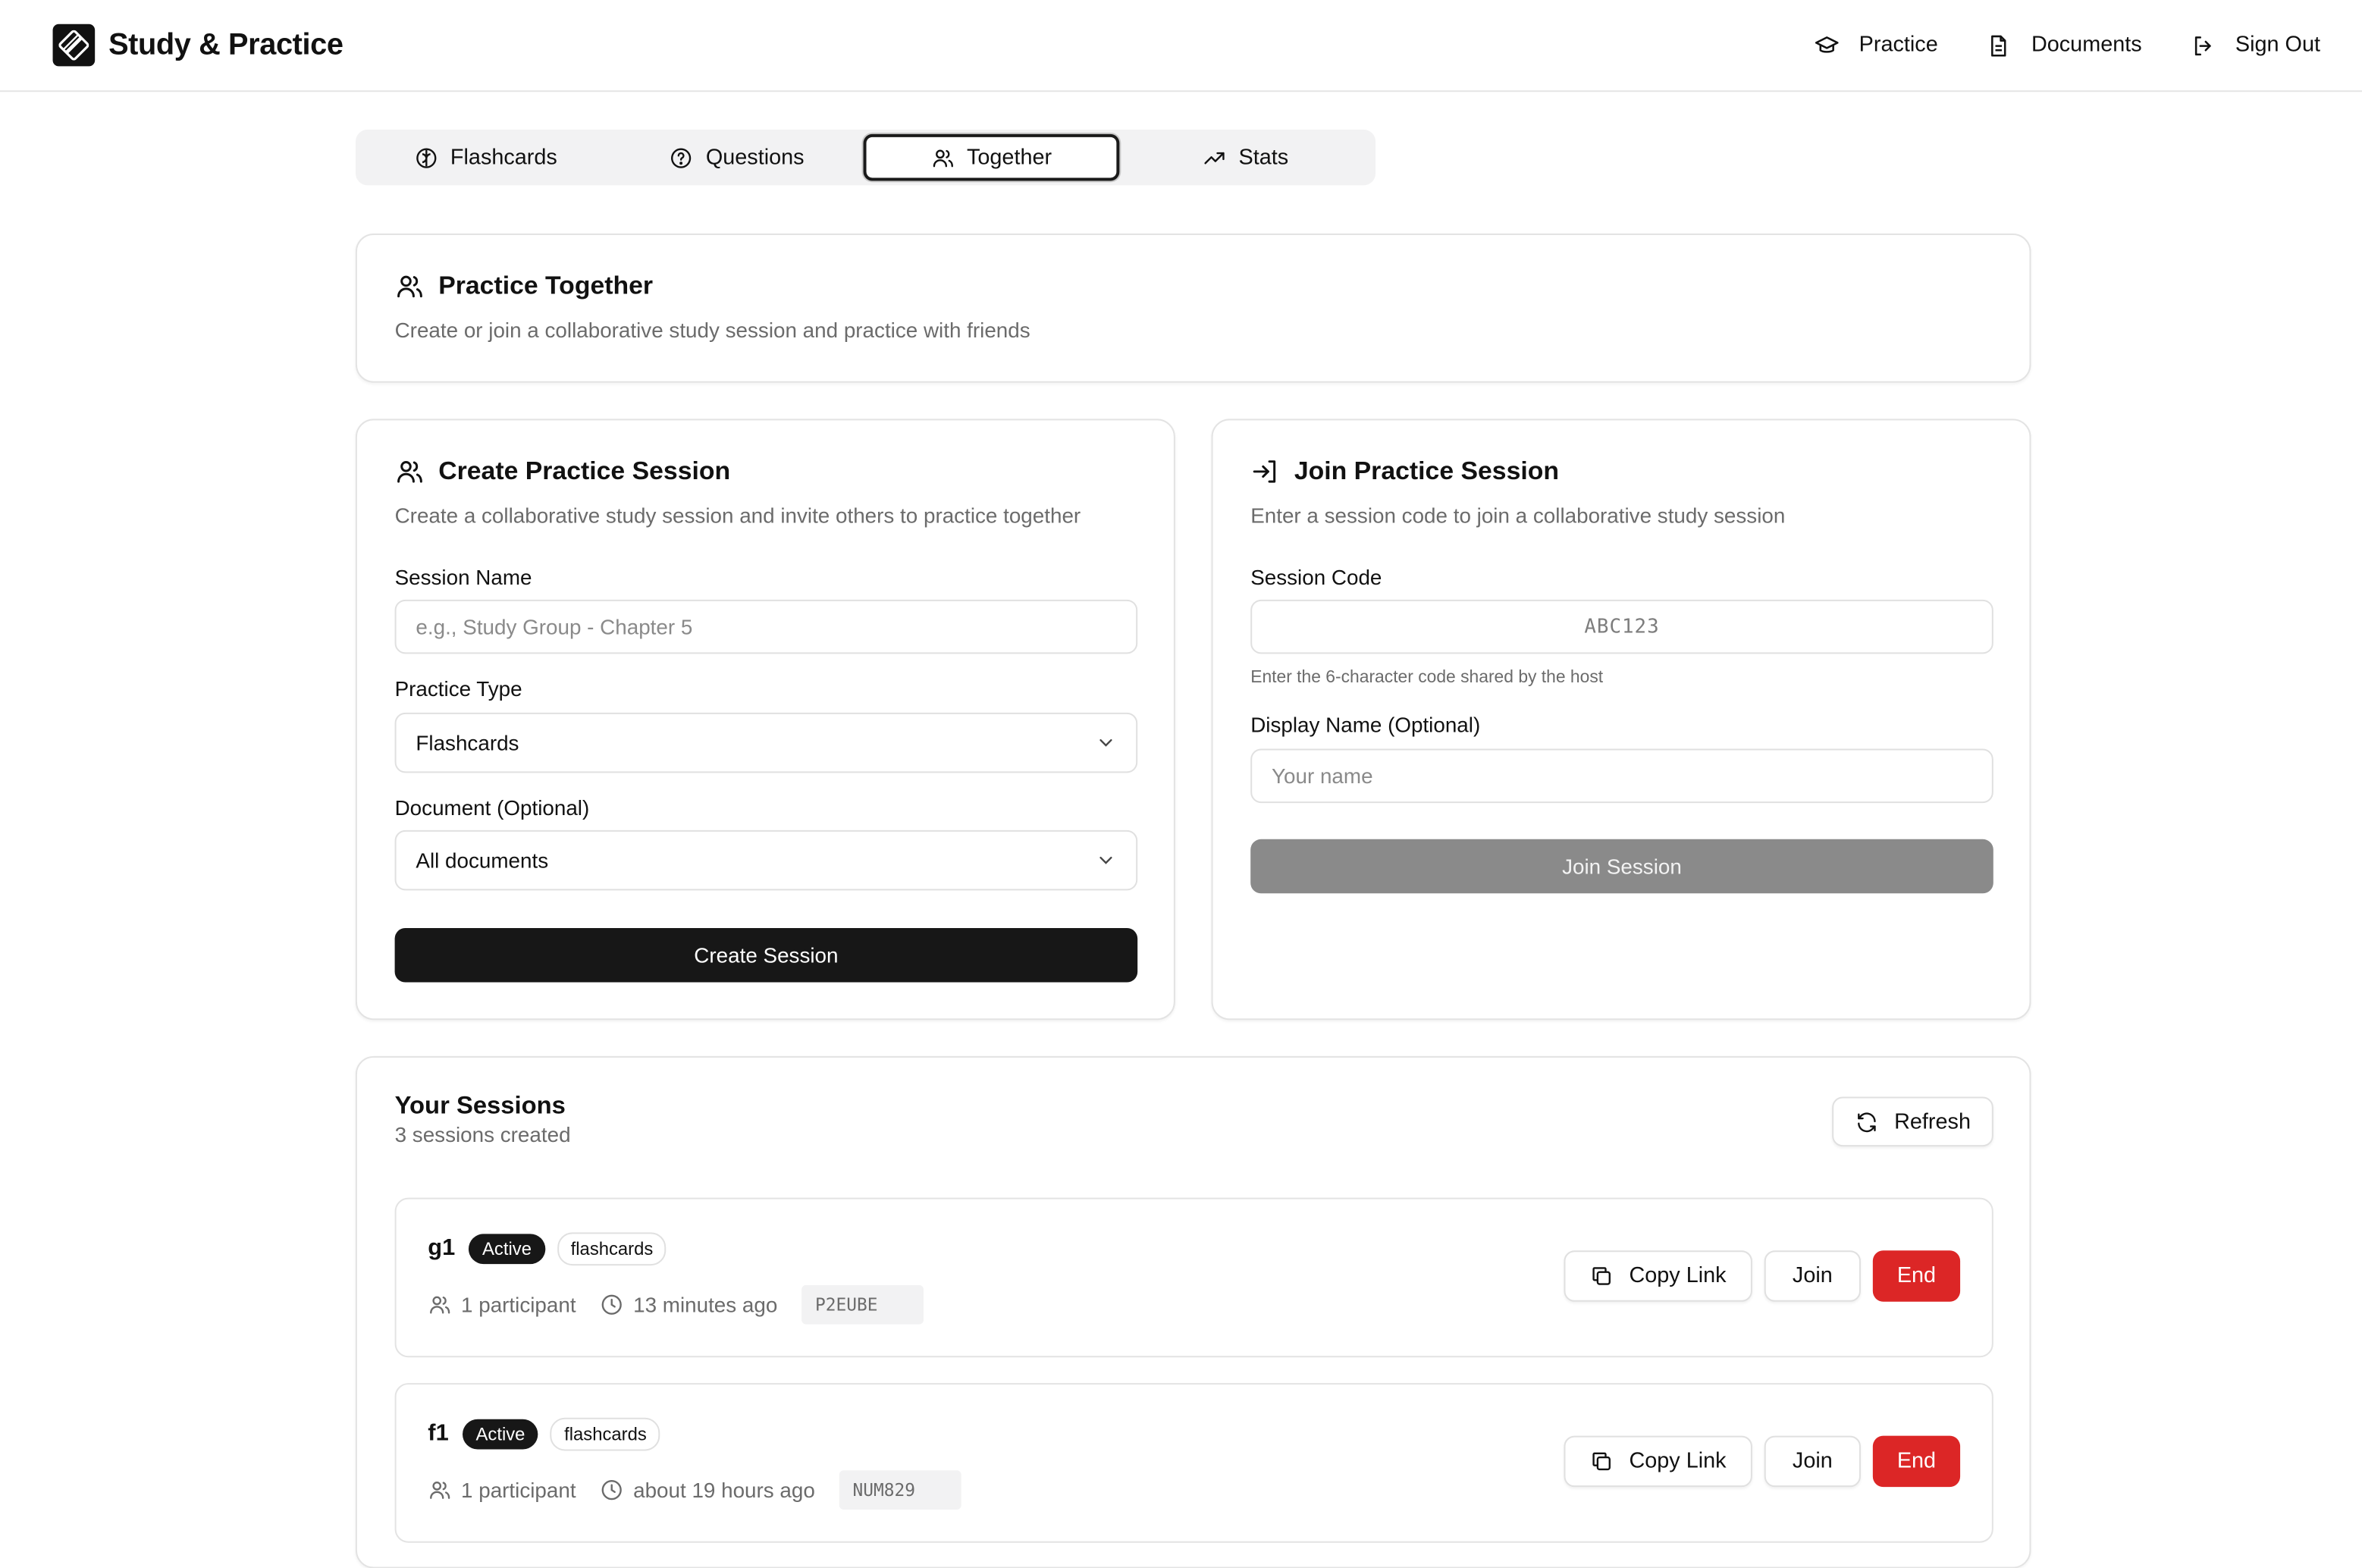  What do you see at coordinates (1263, 158) in the screenshot?
I see `tab-stats-label: Stats` at bounding box center [1263, 158].